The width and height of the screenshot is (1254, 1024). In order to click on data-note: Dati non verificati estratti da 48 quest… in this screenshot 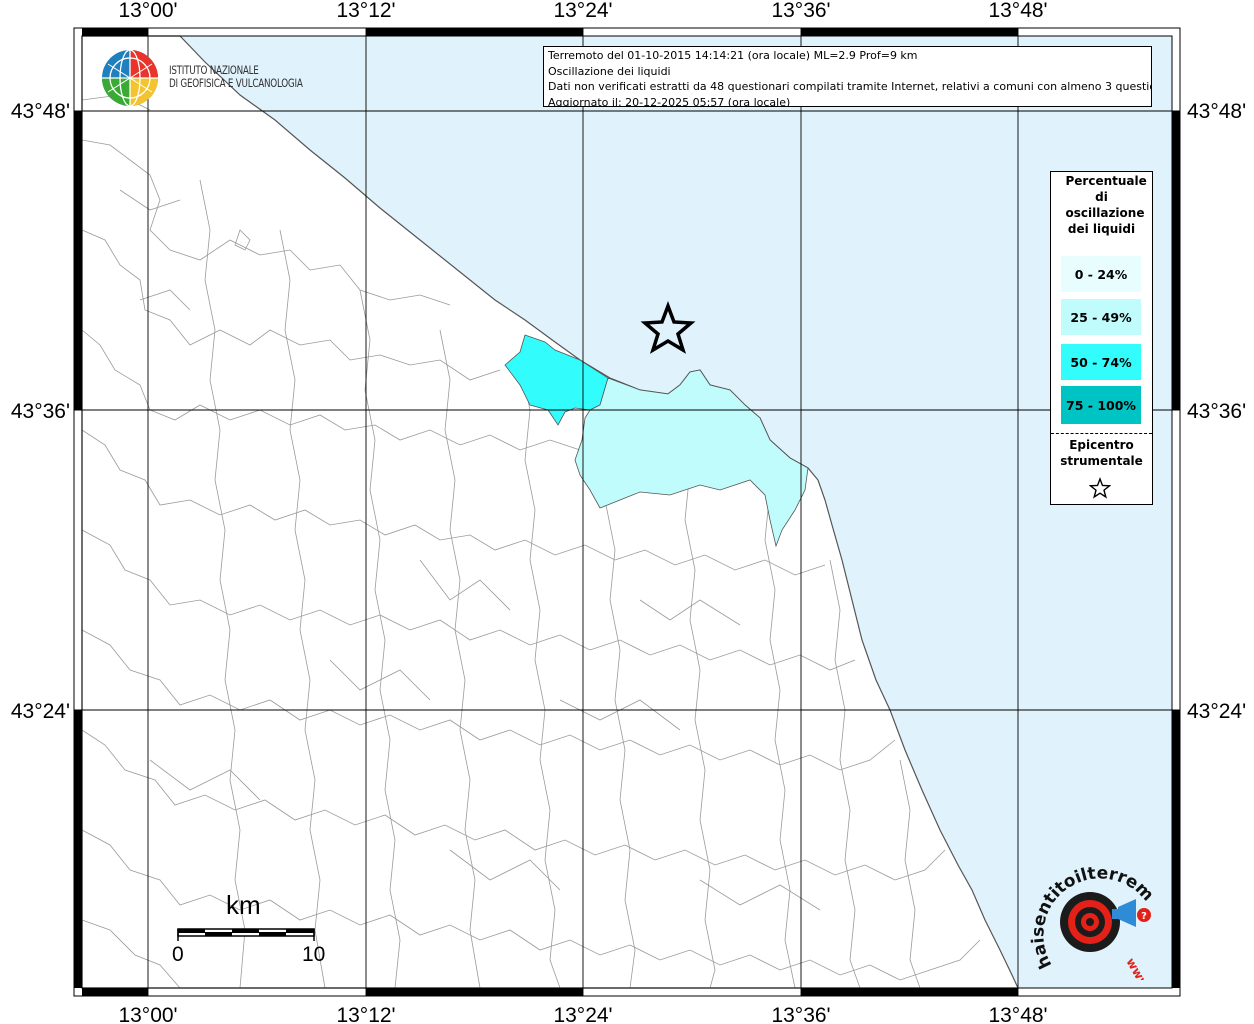, I will do `click(850, 86)`.